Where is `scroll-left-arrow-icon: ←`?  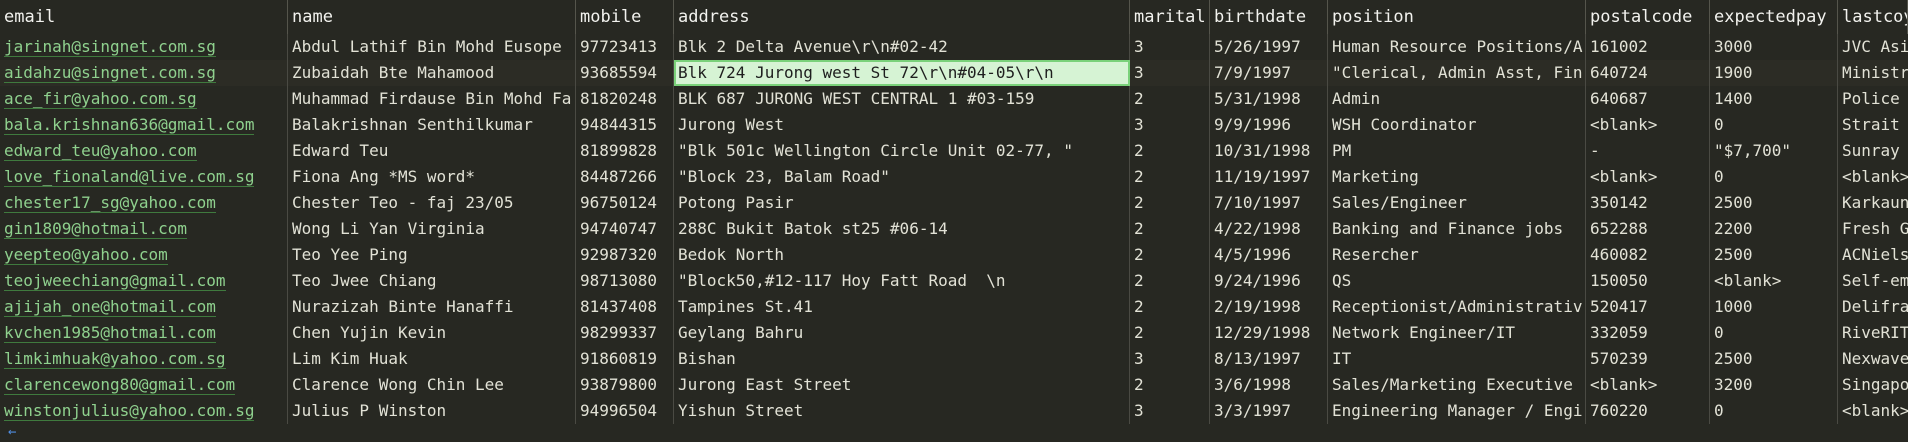
scroll-left-arrow-icon: ← is located at coordinates (12, 432).